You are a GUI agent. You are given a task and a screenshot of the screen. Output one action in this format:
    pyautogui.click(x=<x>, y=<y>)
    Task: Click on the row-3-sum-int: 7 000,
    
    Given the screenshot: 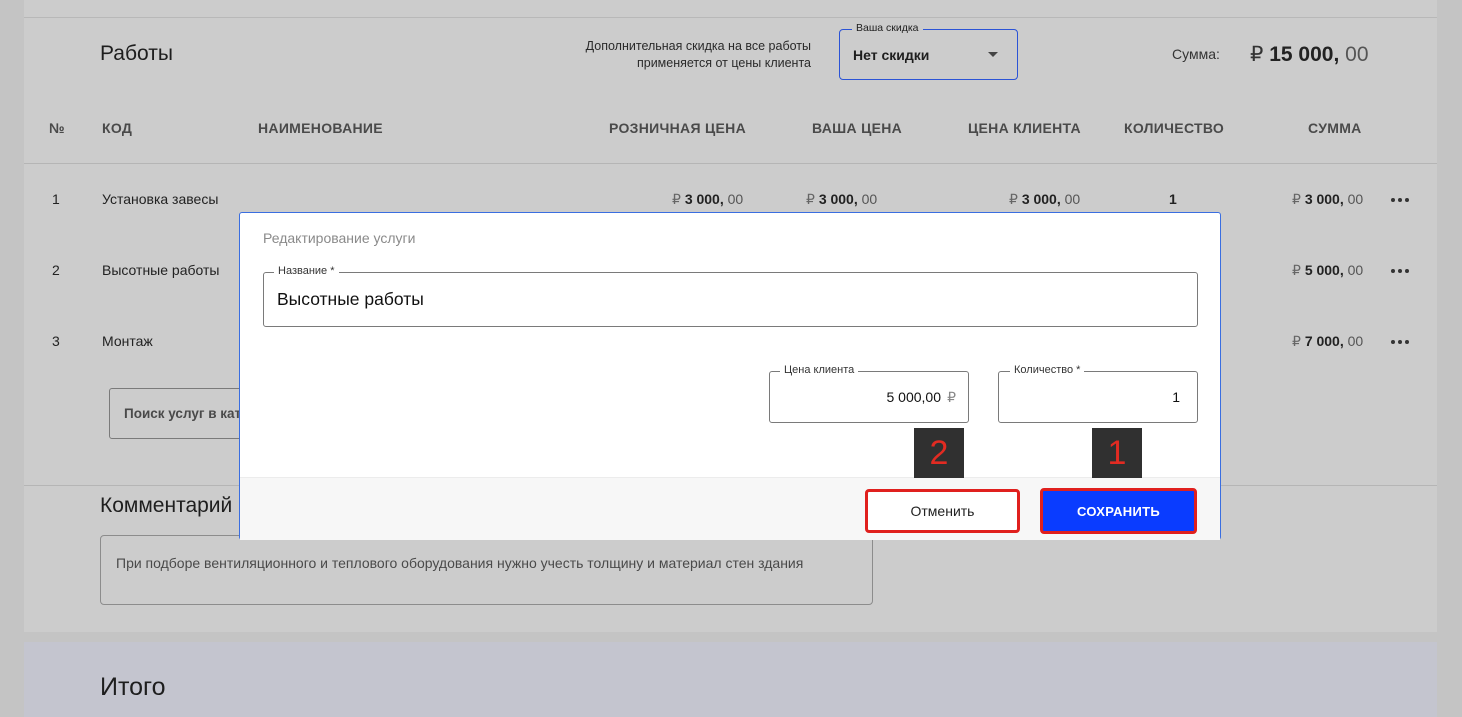 What is the action you would take?
    pyautogui.click(x=1324, y=341)
    